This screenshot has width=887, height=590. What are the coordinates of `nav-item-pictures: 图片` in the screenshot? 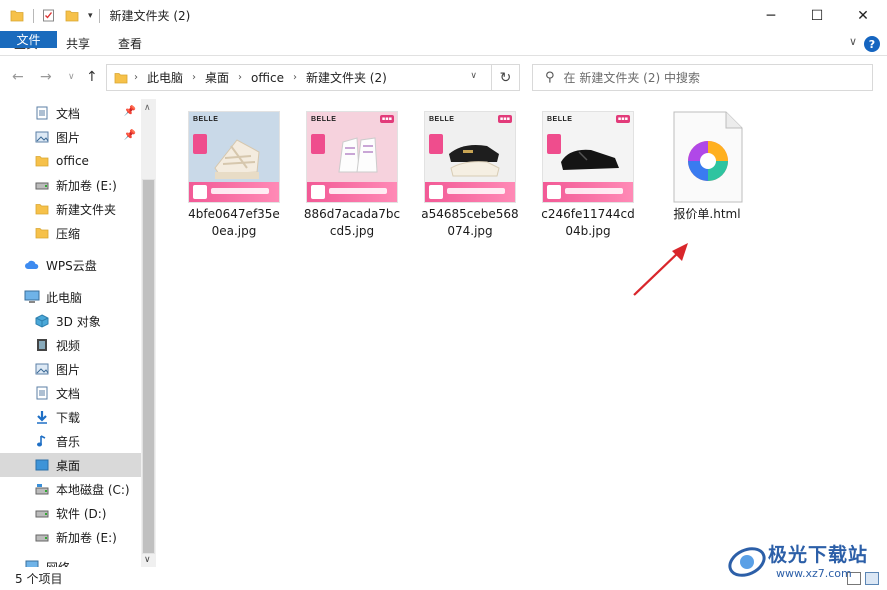 It's located at (70, 369).